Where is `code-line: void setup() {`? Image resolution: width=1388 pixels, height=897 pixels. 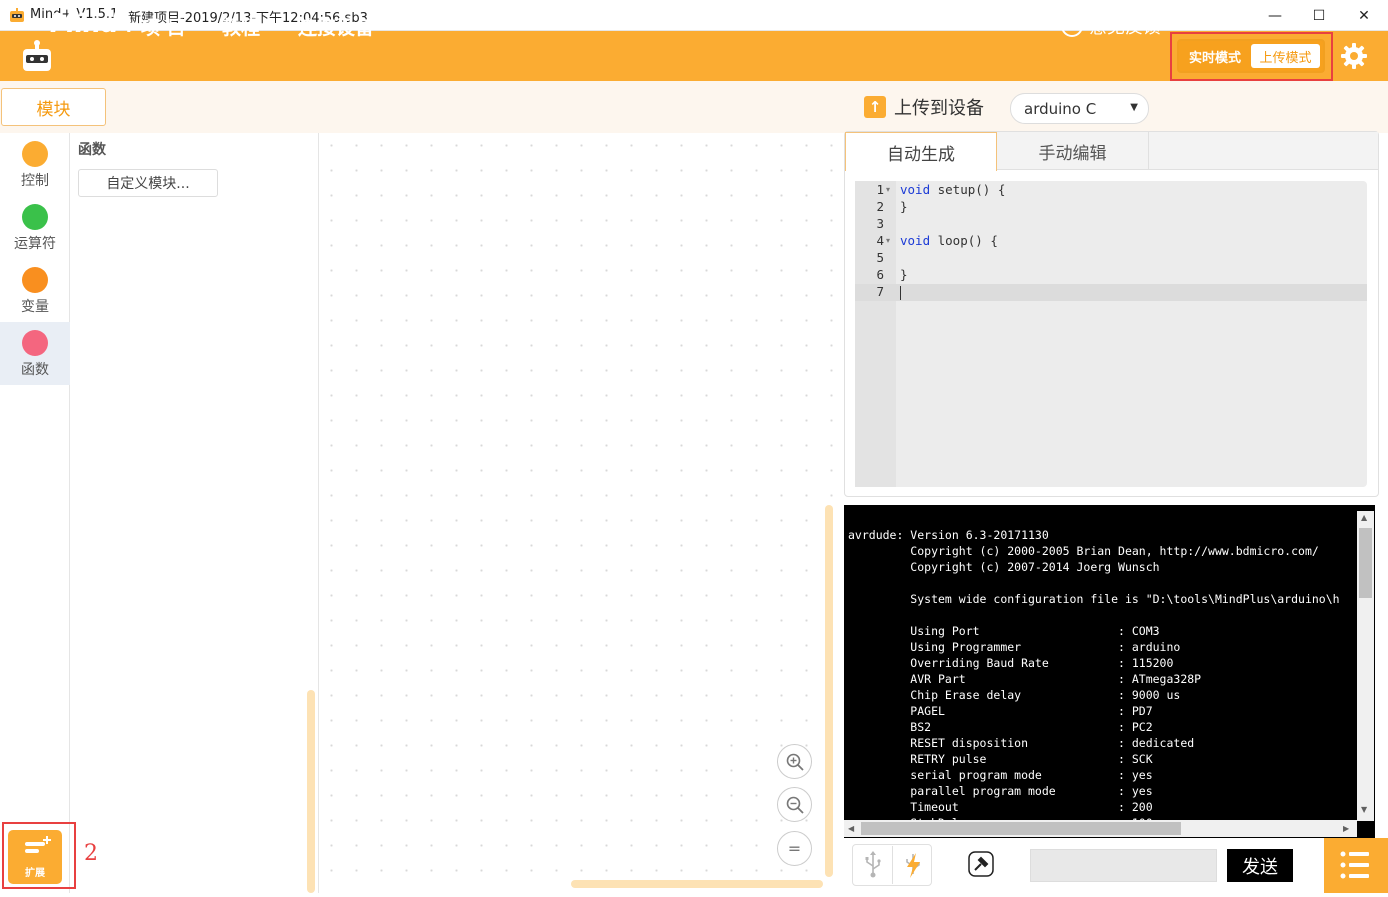 code-line: void setup() { is located at coordinates (952, 189).